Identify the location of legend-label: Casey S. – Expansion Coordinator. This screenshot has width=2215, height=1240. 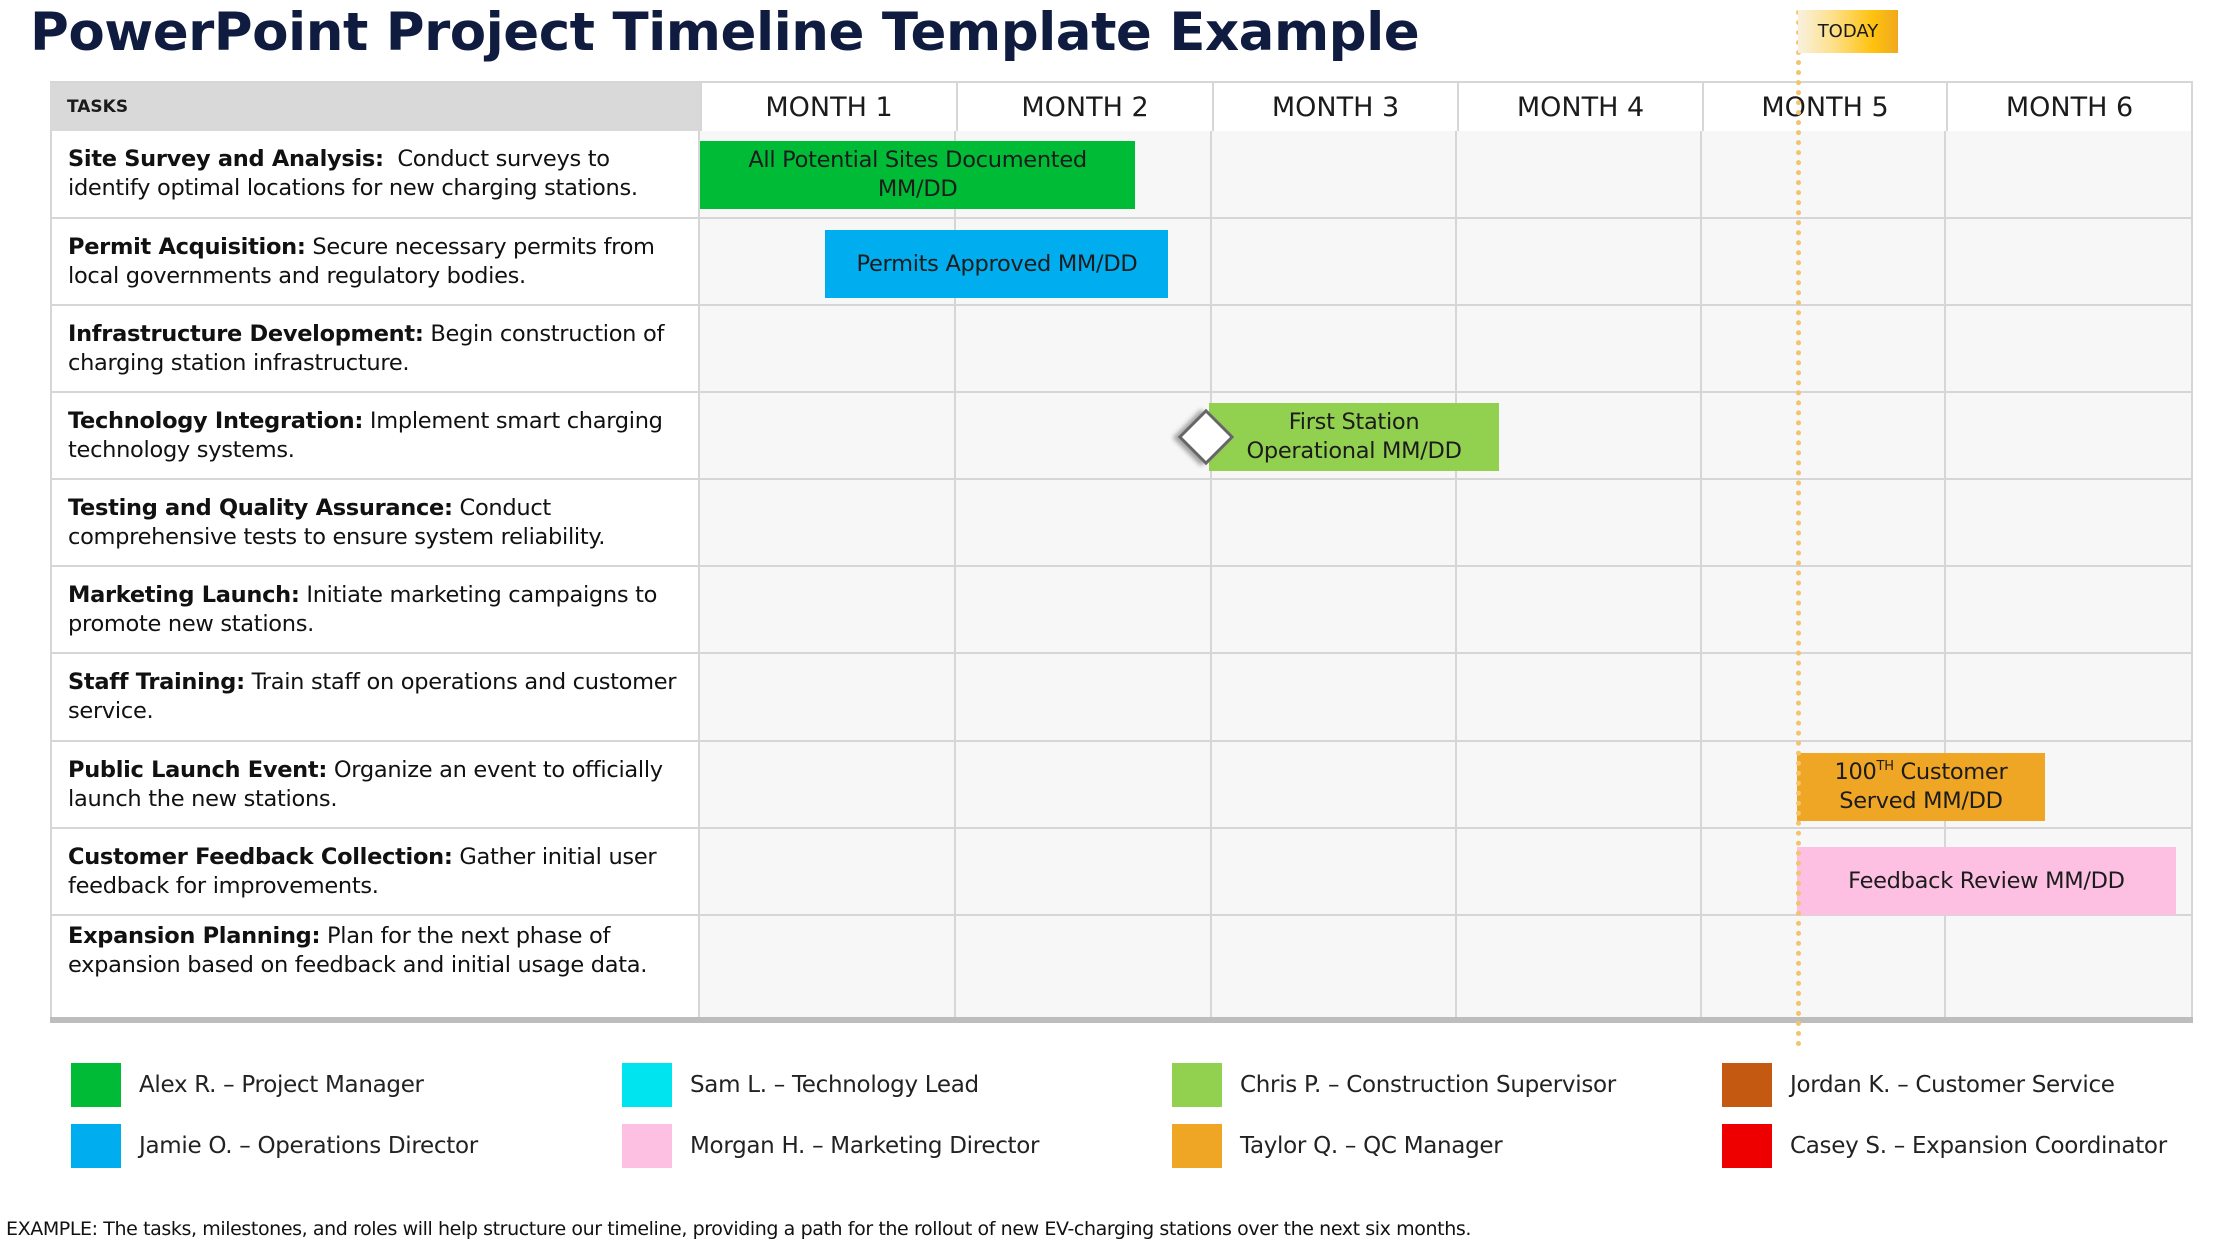
(1978, 1146).